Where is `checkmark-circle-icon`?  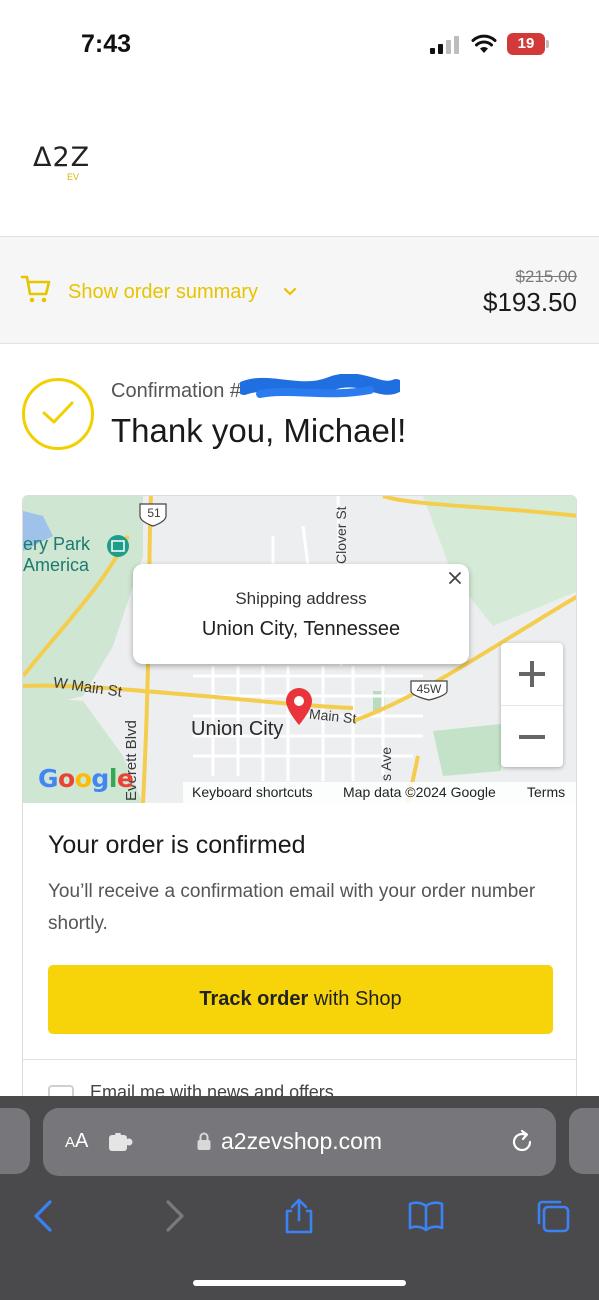 checkmark-circle-icon is located at coordinates (58, 414).